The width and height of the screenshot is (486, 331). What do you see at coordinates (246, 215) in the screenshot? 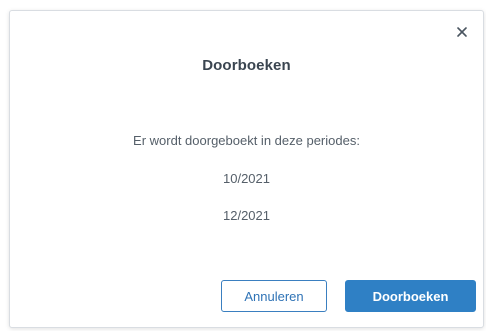
I see `period-item: 12/2021` at bounding box center [246, 215].